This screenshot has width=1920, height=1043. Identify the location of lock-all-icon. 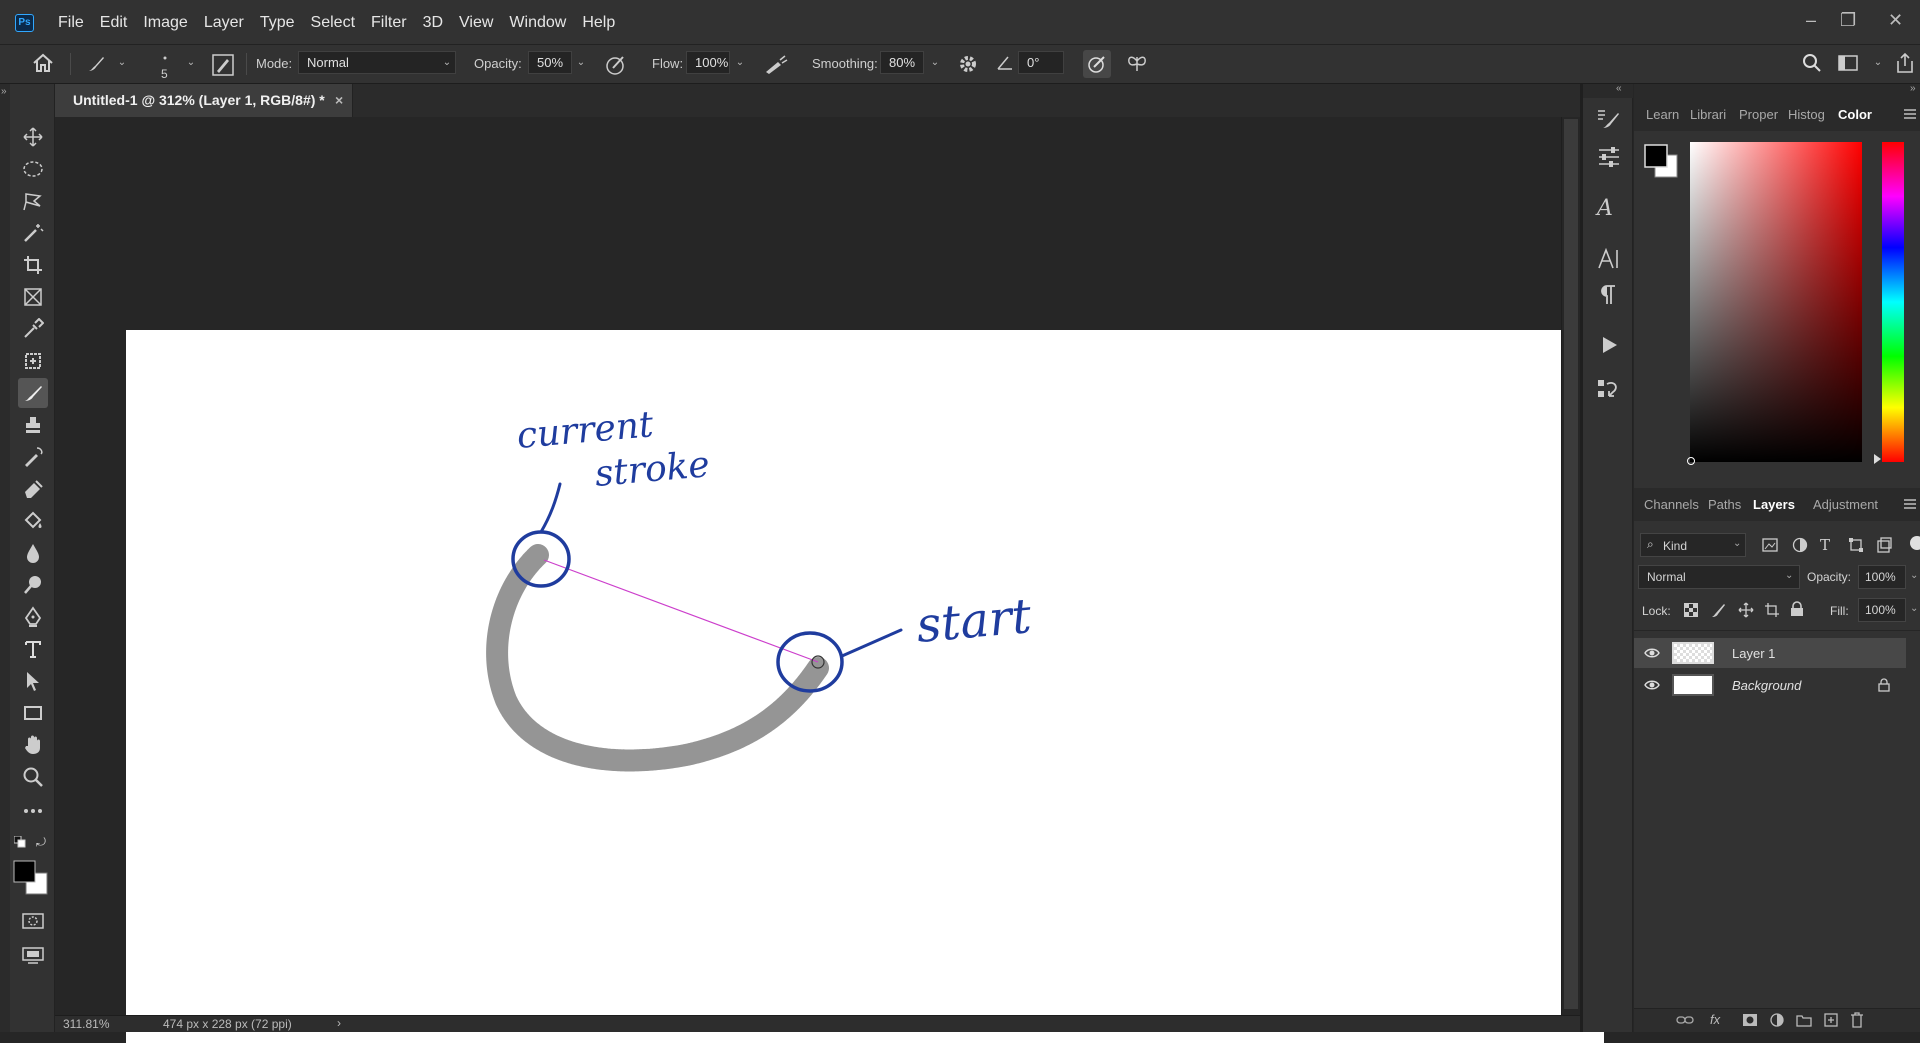
(1797, 609).